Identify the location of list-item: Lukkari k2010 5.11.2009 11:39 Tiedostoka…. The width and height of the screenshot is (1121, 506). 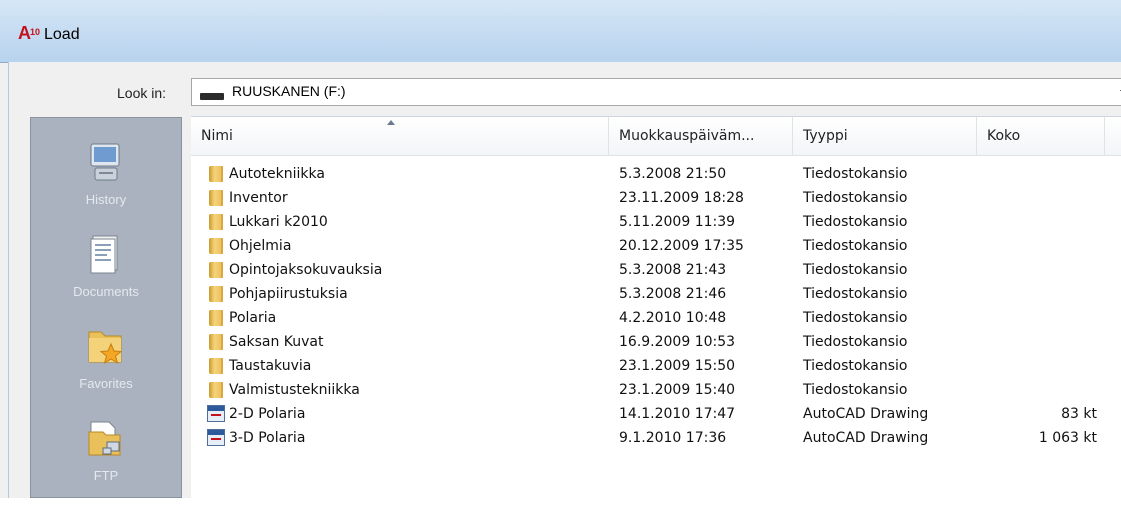
(656, 222).